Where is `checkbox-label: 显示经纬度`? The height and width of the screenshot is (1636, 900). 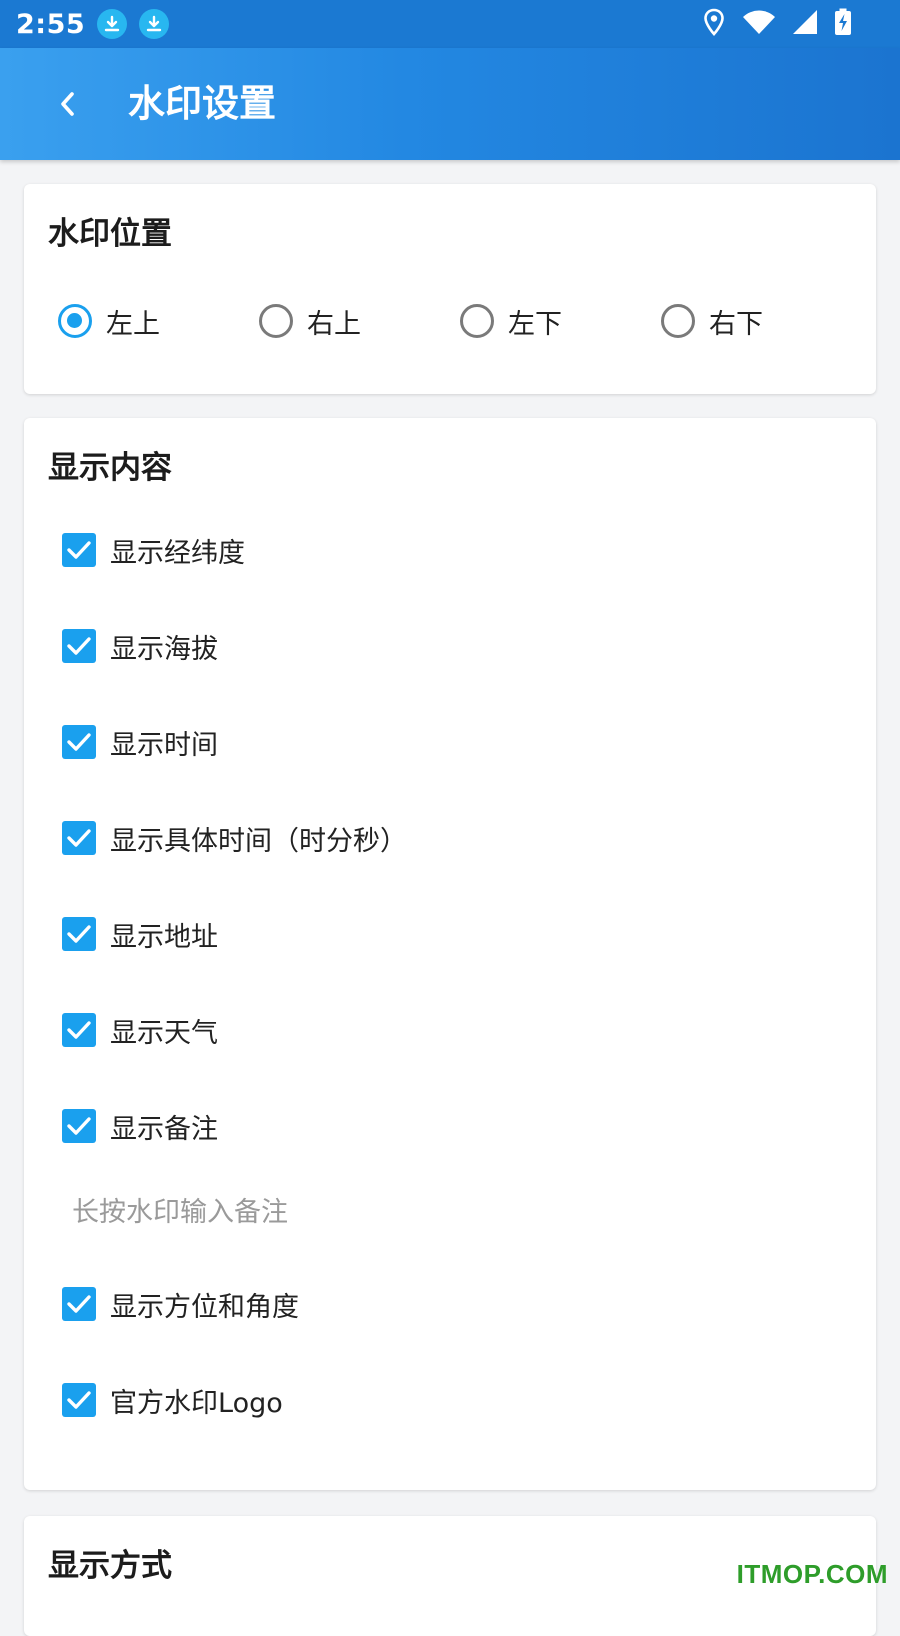
checkbox-label: 显示经纬度 is located at coordinates (177, 553).